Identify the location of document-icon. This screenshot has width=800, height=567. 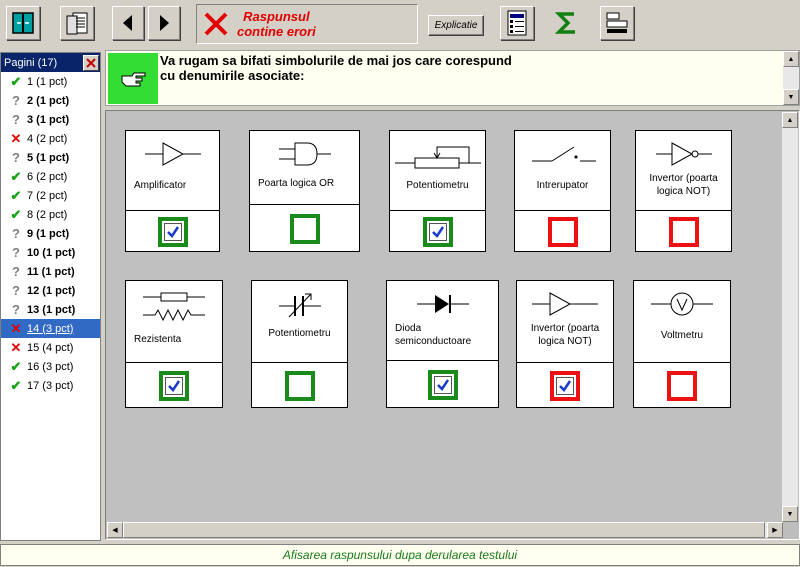
(77, 23).